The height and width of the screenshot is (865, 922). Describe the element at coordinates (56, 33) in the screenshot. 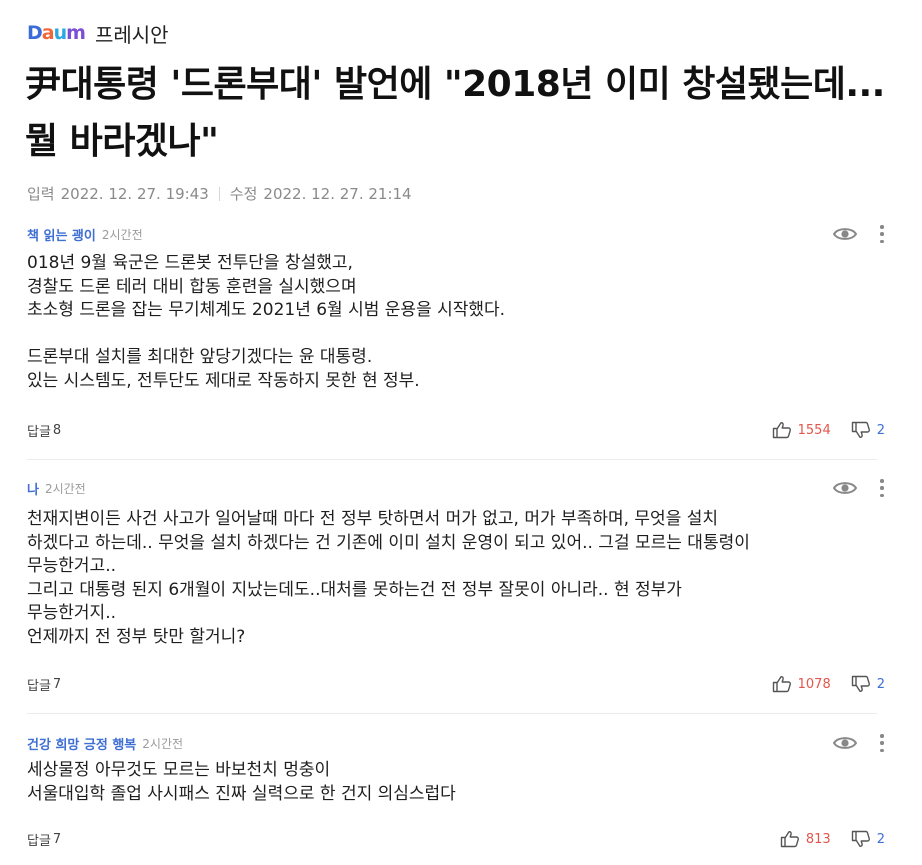

I see `daum-logo: Daum` at that location.